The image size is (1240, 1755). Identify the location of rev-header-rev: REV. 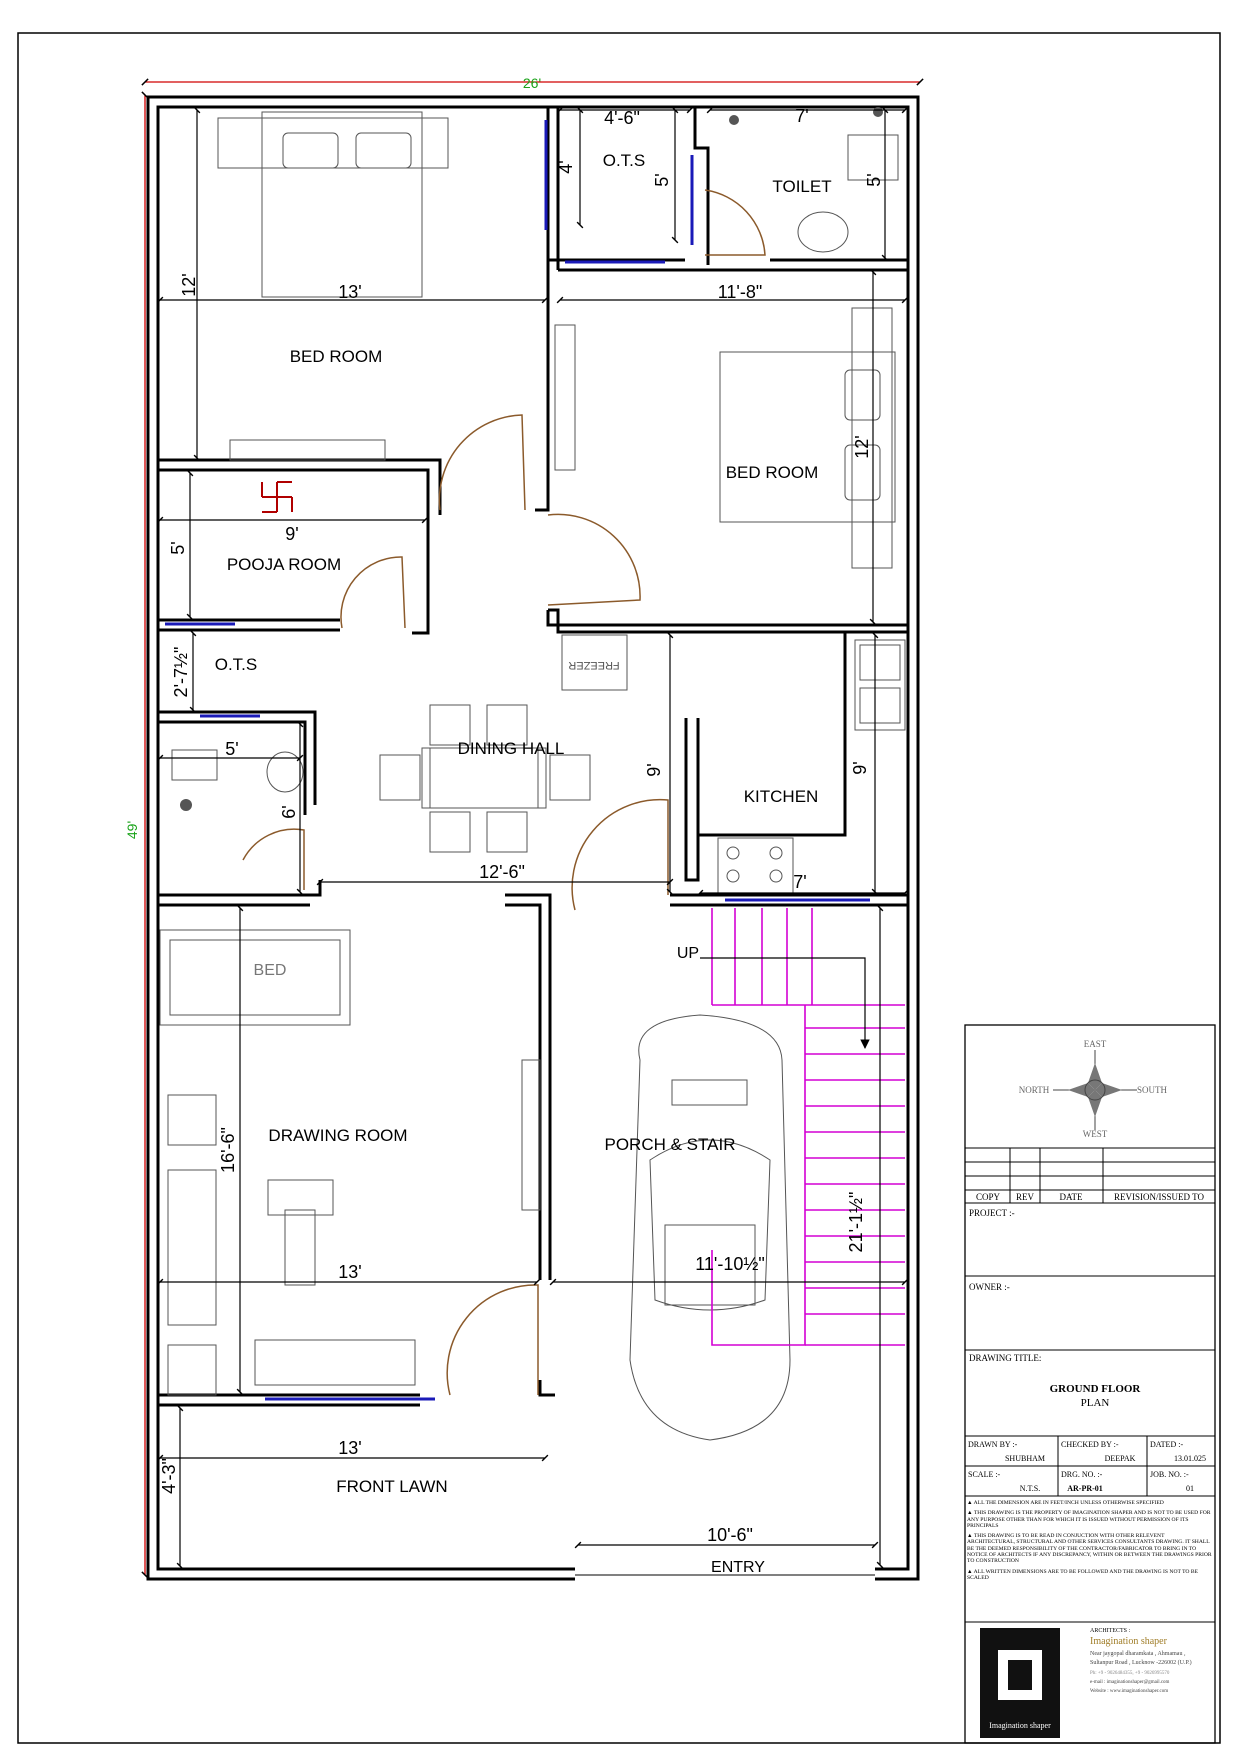
(1025, 1197).